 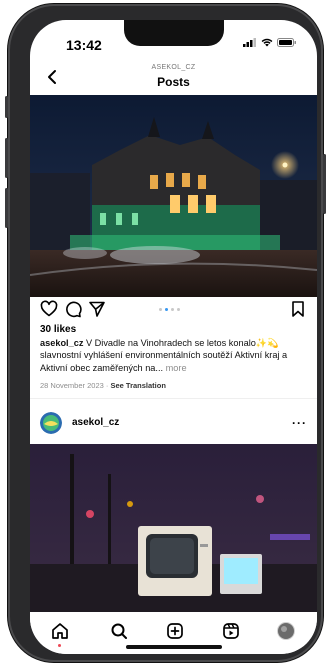 I want to click on post-username: asekol_cz, so click(x=95, y=422).